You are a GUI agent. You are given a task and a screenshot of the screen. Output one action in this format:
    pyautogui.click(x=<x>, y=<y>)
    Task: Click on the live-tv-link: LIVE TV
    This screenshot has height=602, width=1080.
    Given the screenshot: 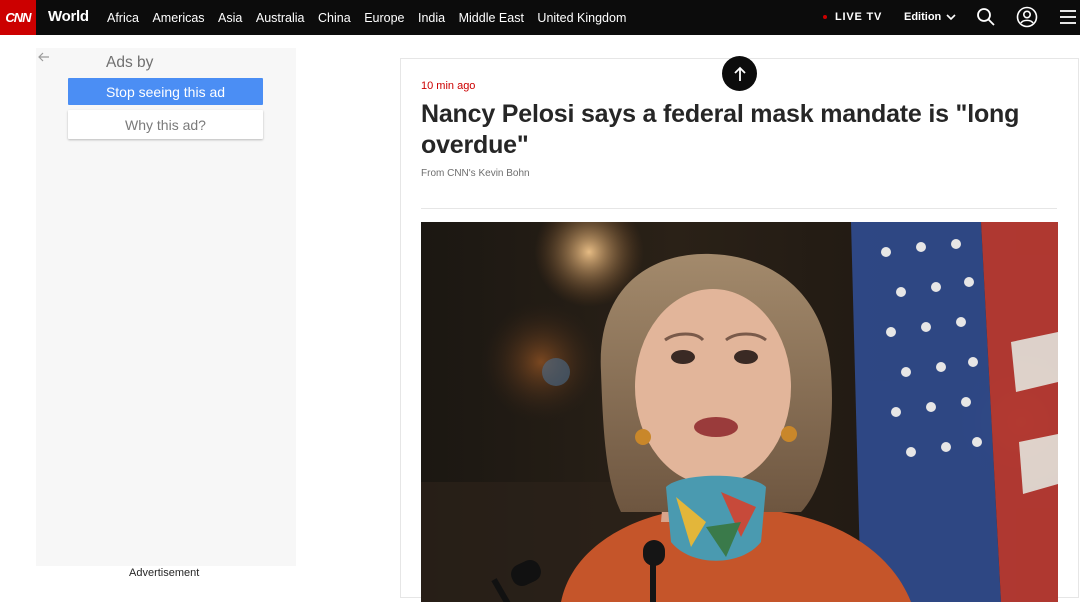 What is the action you would take?
    pyautogui.click(x=852, y=17)
    